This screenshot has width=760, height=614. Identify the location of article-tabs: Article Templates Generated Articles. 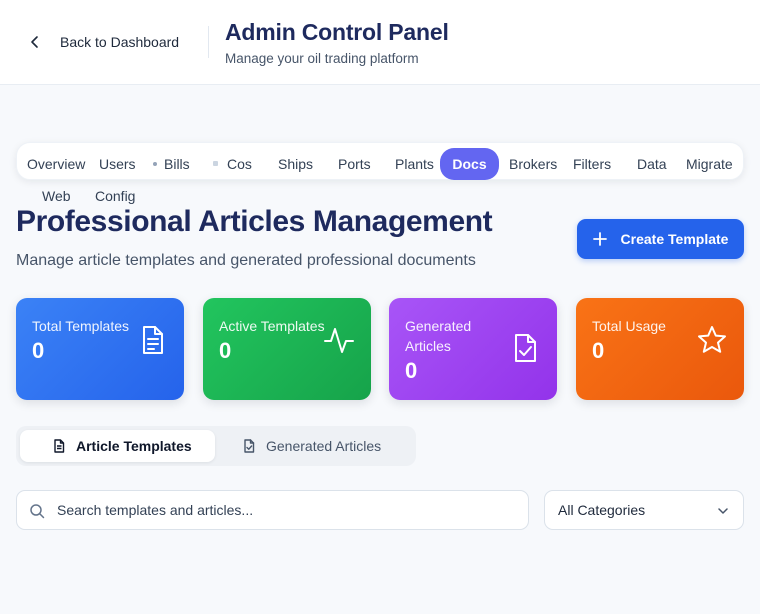
(216, 446).